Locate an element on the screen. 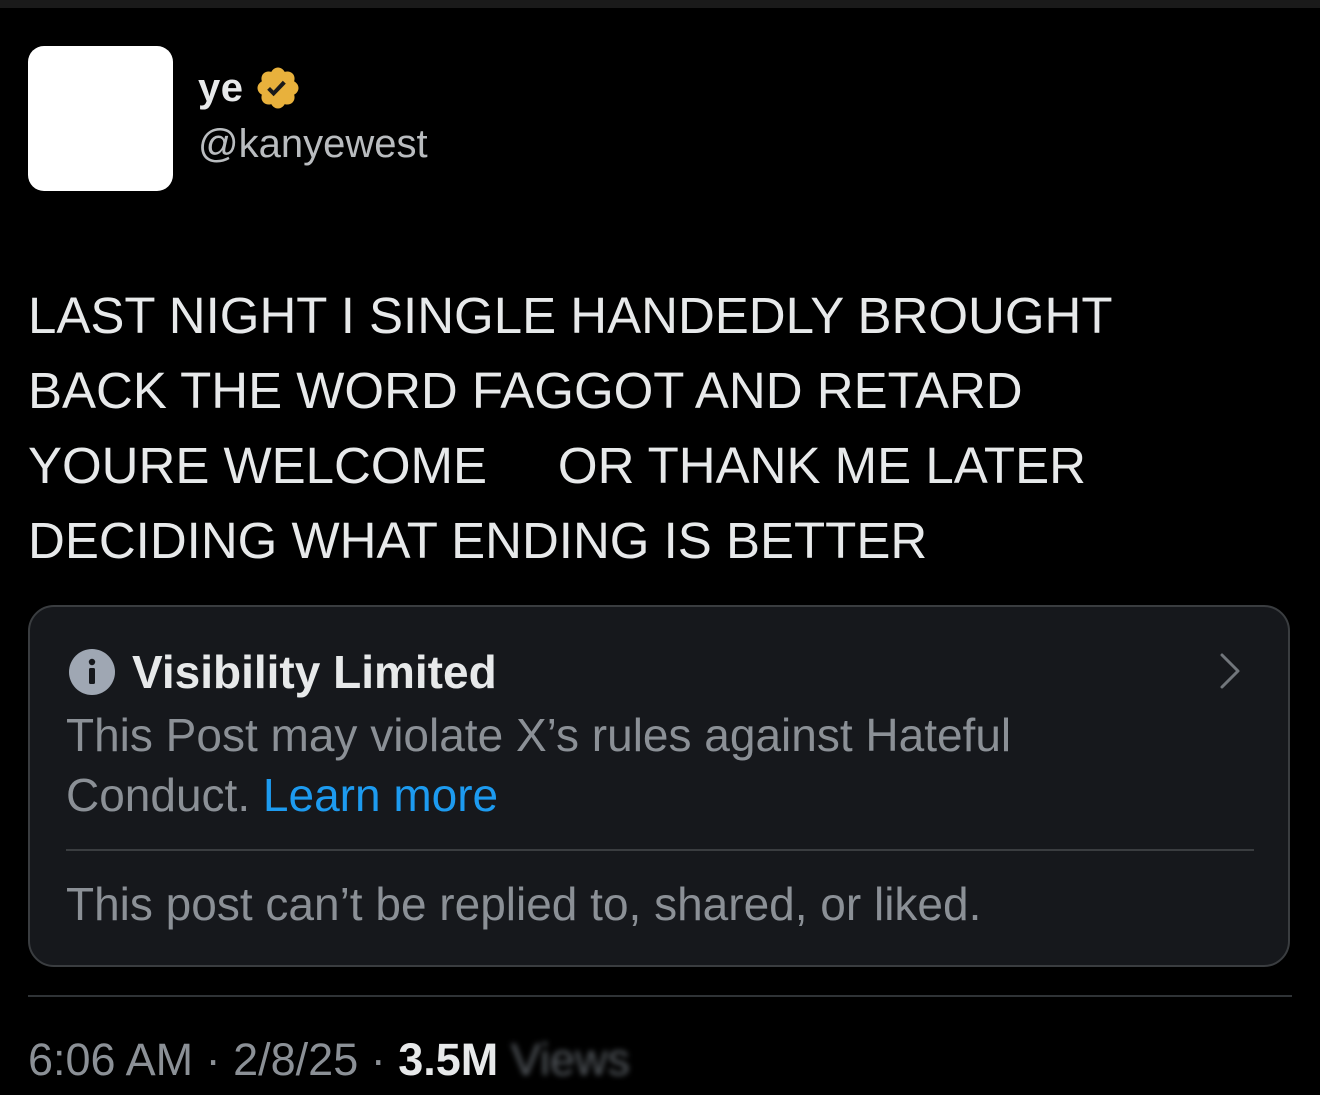 Image resolution: width=1320 pixels, height=1095 pixels. learn-more-link: Learn more is located at coordinates (380, 795).